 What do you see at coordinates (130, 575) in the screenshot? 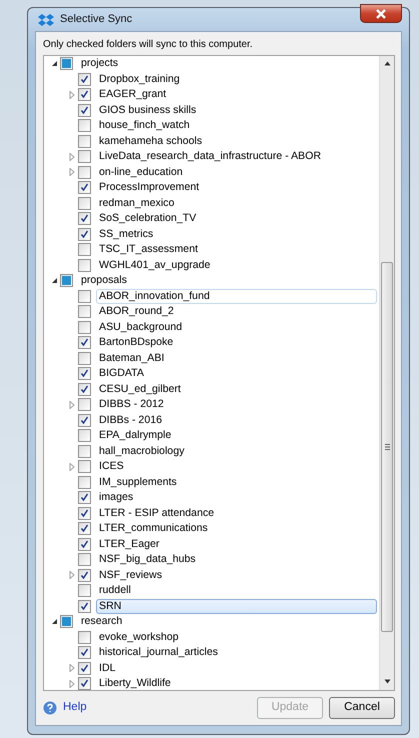
I see `folder-name: NSF_reviews` at bounding box center [130, 575].